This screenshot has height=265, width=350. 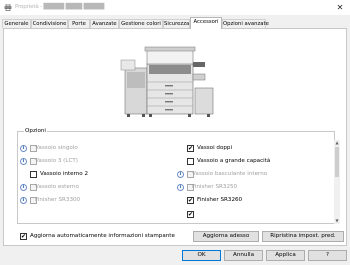 I want to click on close-button: ✕, so click(x=340, y=7).